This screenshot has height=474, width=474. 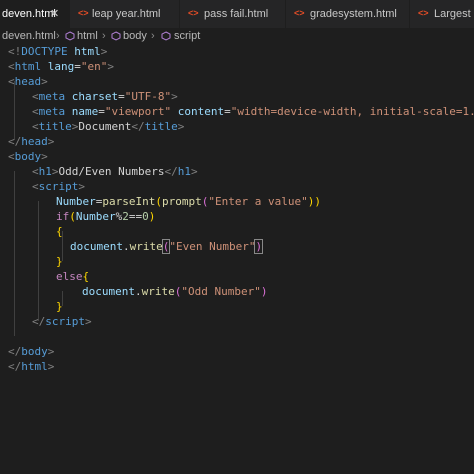 I want to click on tab-largest: <> Largest, so click(x=442, y=14).